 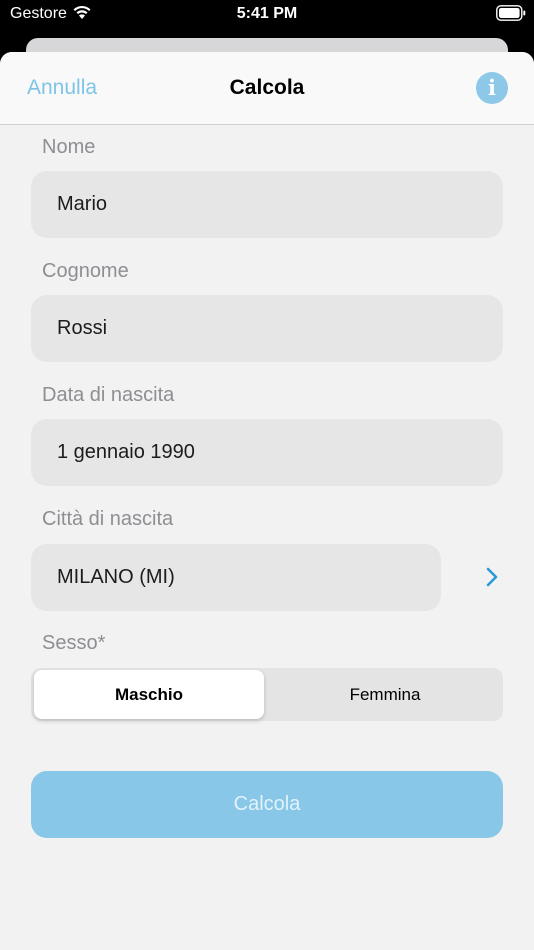 What do you see at coordinates (267, 204) in the screenshot?
I see `nome-input: Mario` at bounding box center [267, 204].